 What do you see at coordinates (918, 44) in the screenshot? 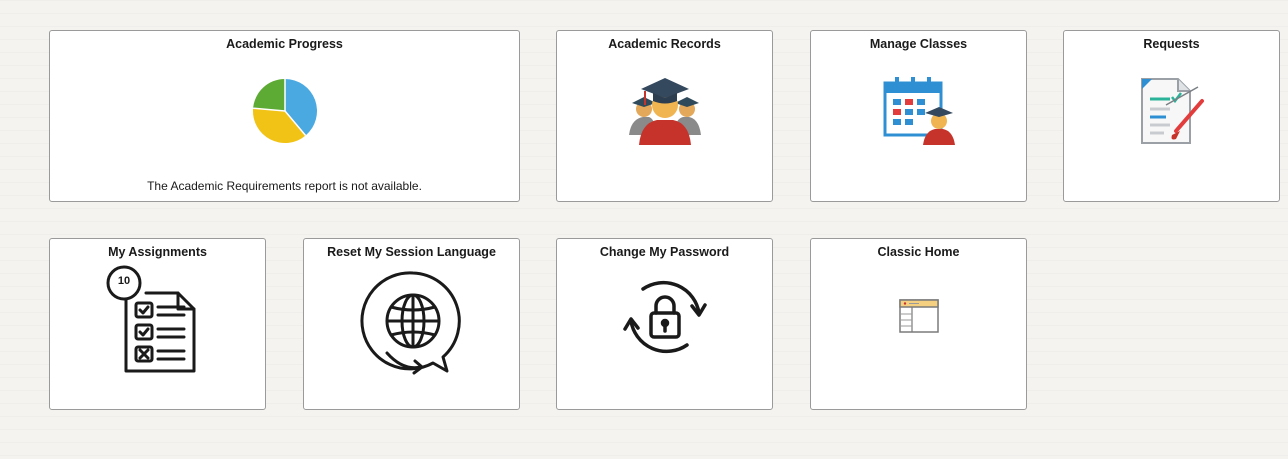
I see `tile-title: Manage Classes` at bounding box center [918, 44].